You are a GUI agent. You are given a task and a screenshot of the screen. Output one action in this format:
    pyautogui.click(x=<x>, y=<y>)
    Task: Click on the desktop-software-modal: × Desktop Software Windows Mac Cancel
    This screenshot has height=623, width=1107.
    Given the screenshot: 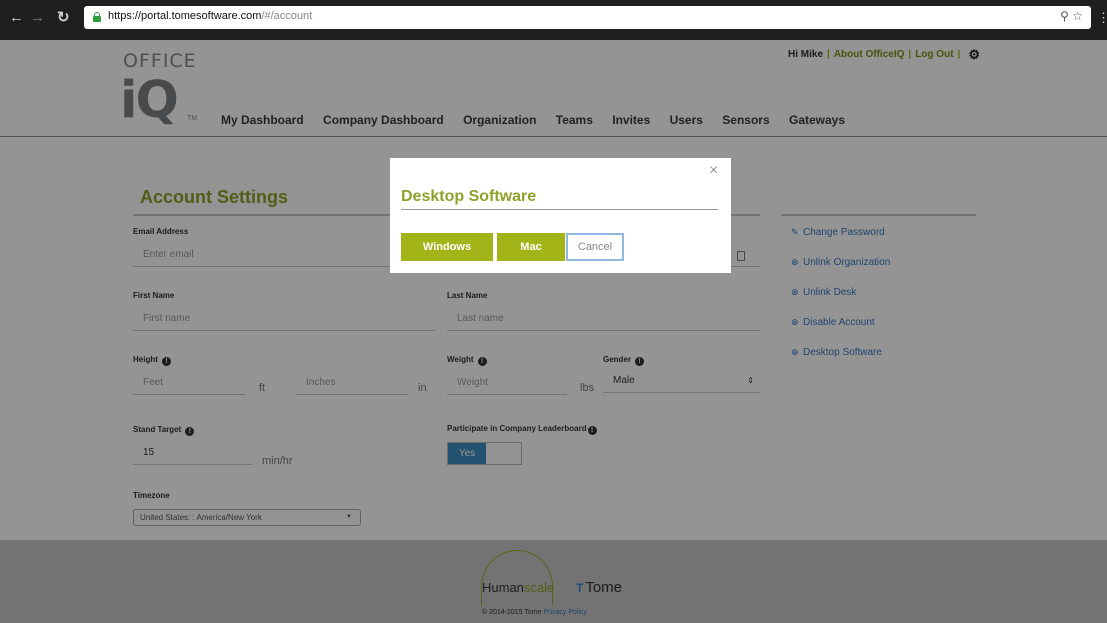 What is the action you would take?
    pyautogui.click(x=560, y=215)
    